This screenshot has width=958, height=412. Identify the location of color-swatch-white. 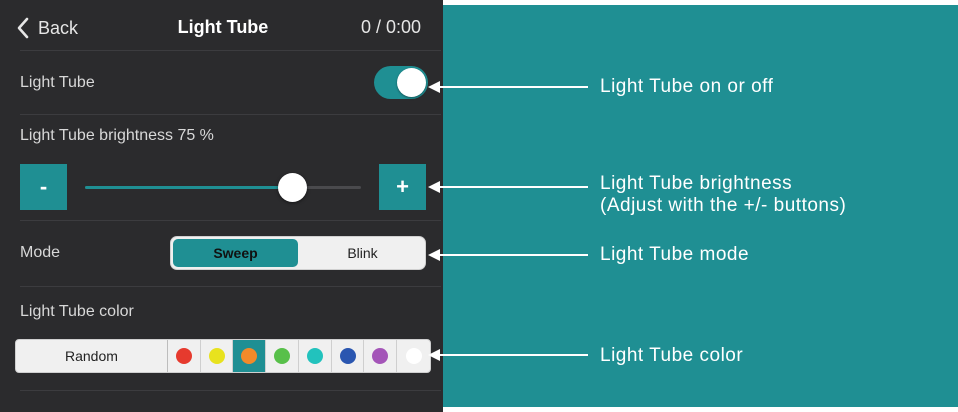
(413, 356).